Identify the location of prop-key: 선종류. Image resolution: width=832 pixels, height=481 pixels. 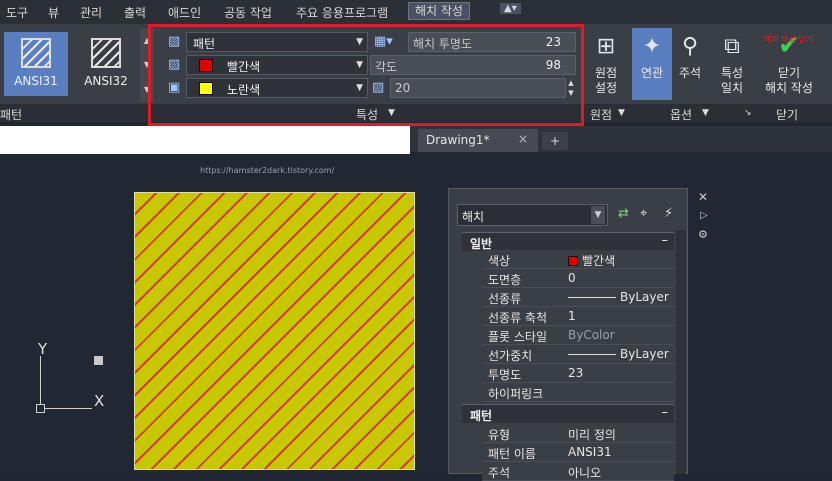
(505, 299).